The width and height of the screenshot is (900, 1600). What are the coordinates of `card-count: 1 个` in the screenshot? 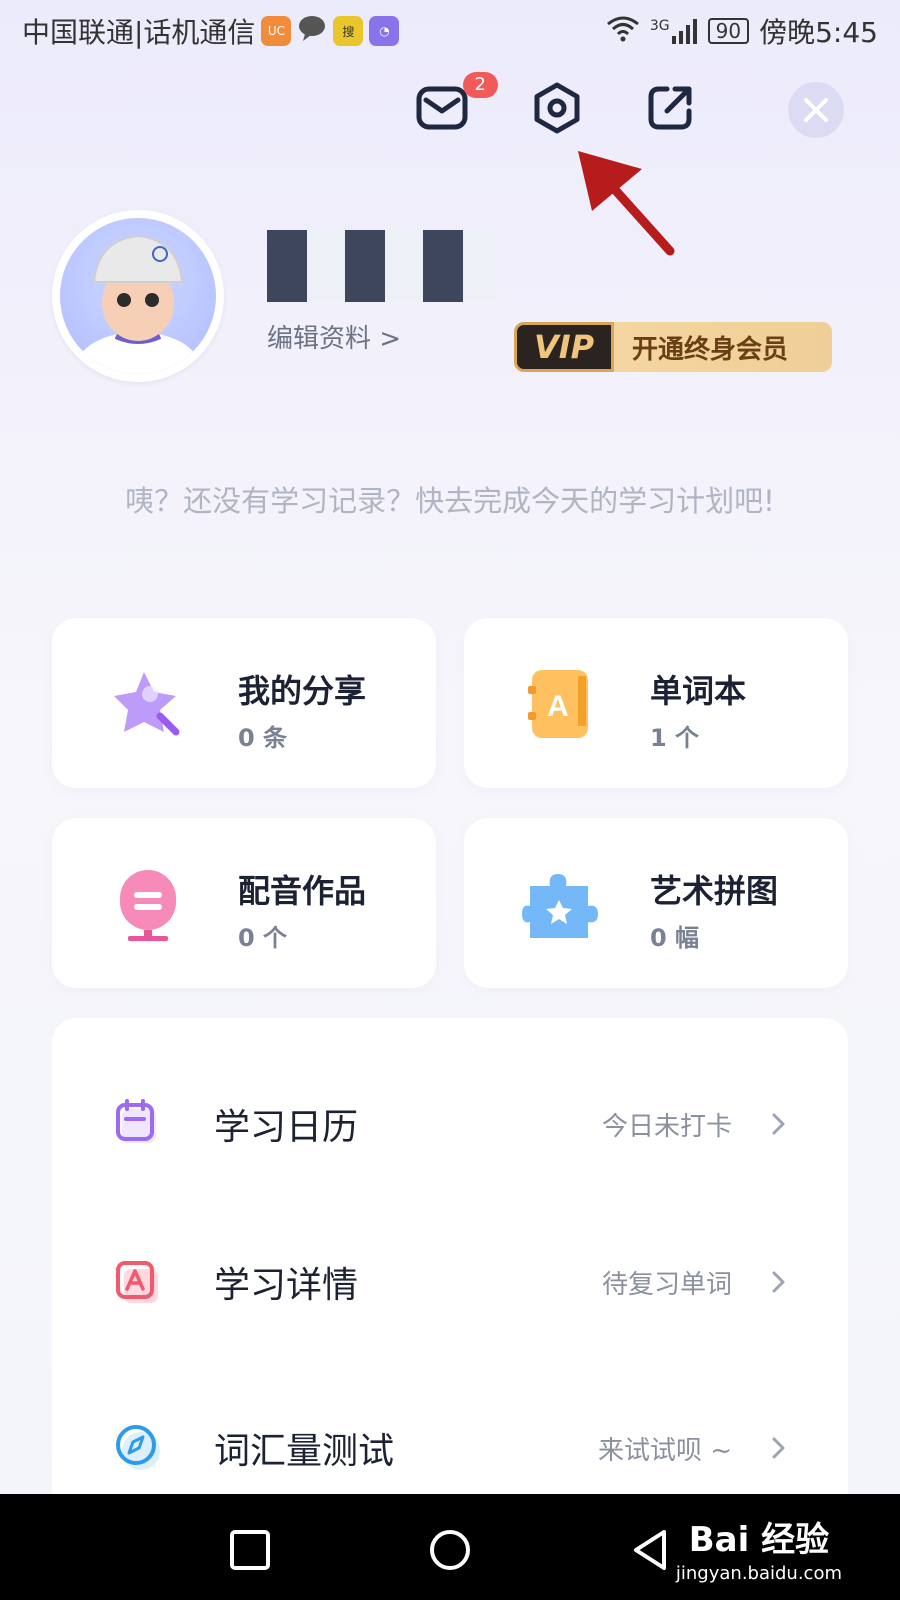 It's located at (675, 738).